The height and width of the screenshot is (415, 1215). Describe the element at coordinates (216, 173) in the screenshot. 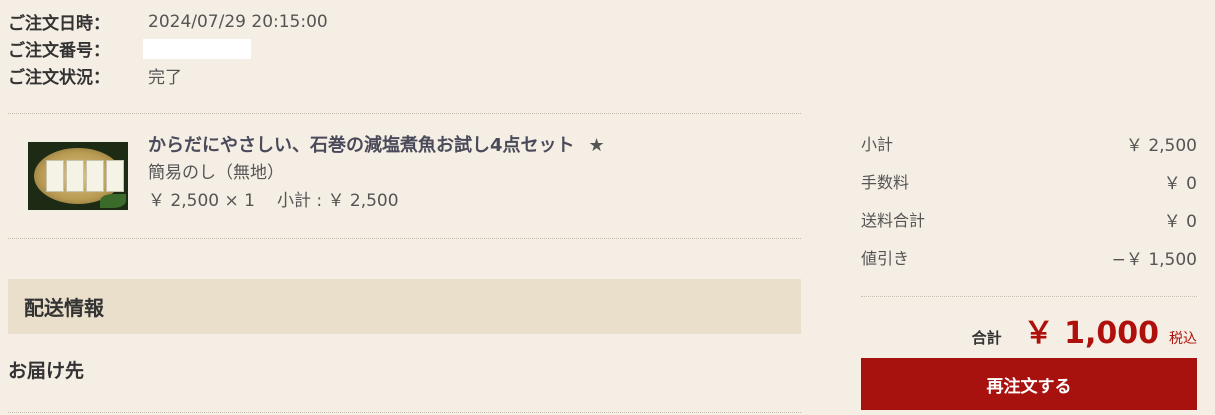

I see `product-option: 簡易のし（無地）` at that location.